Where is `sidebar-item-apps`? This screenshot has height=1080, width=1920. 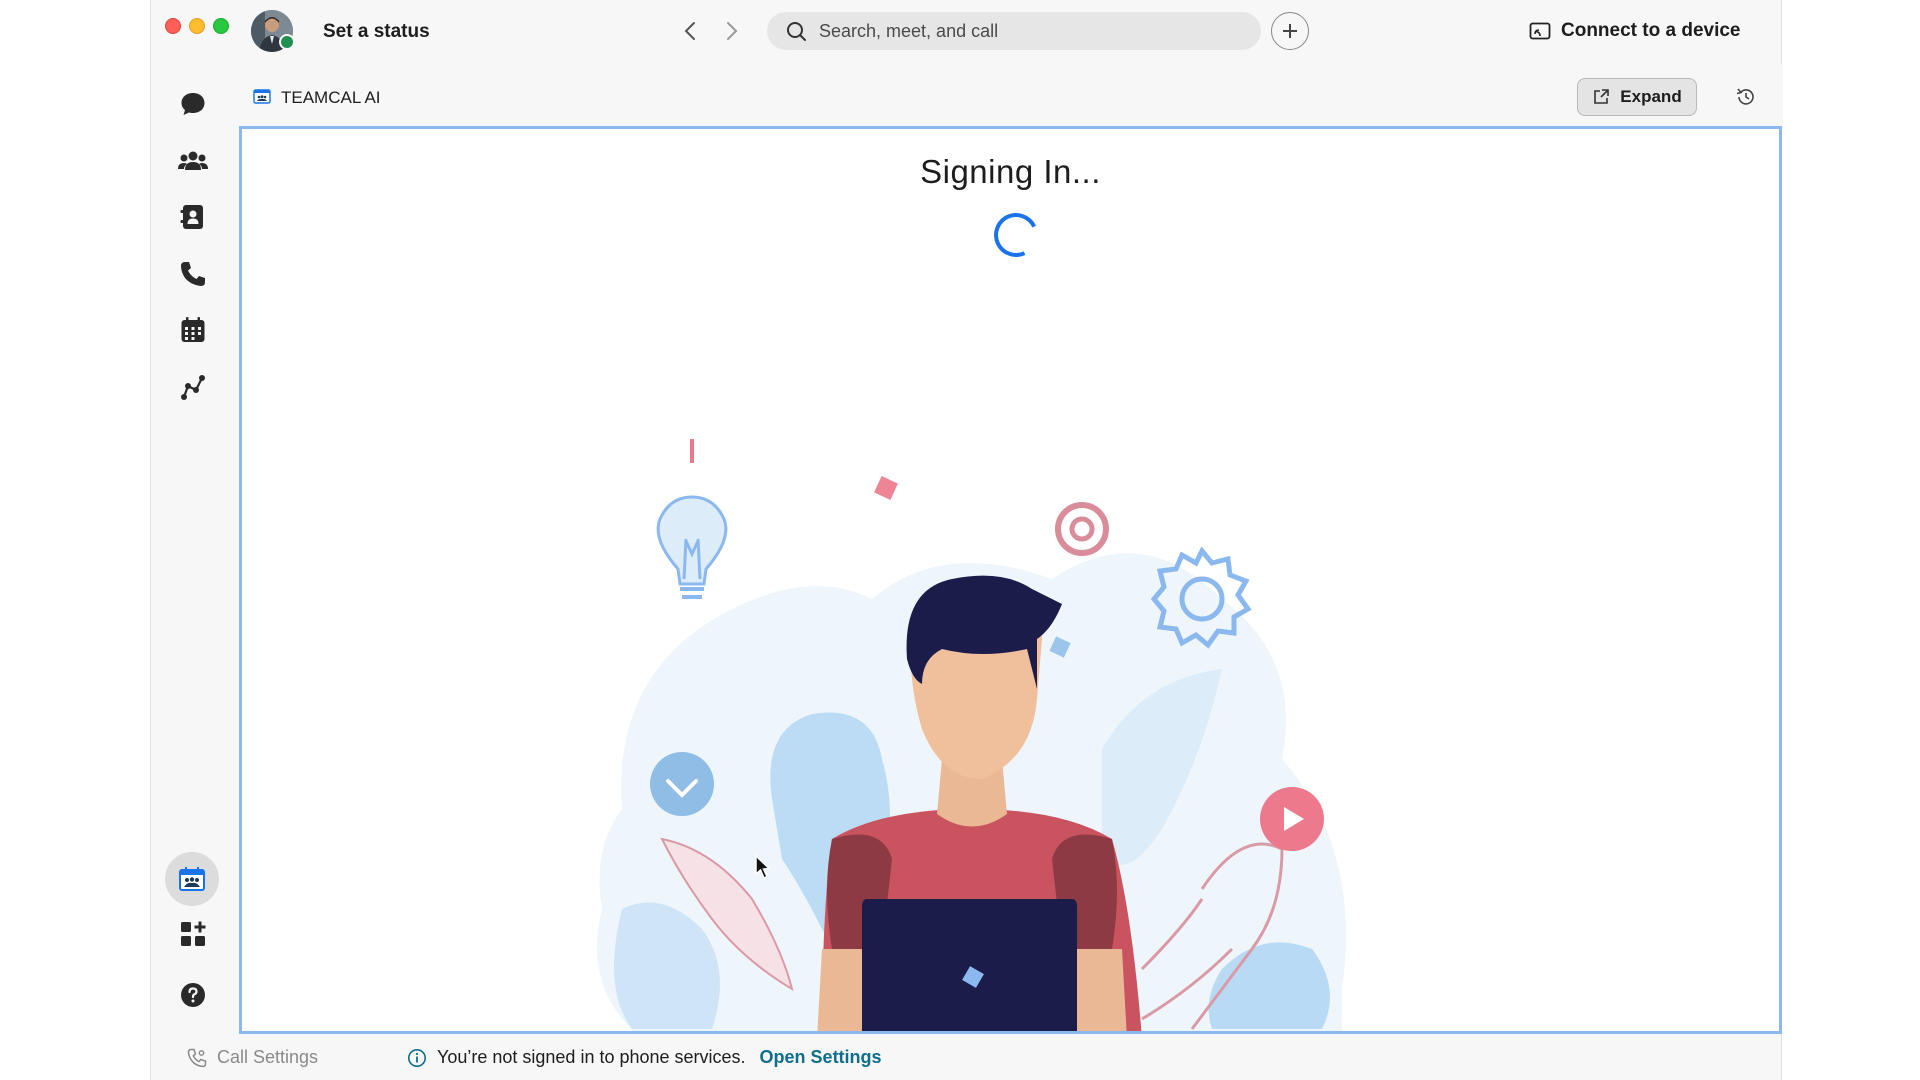
sidebar-item-apps is located at coordinates (193, 934).